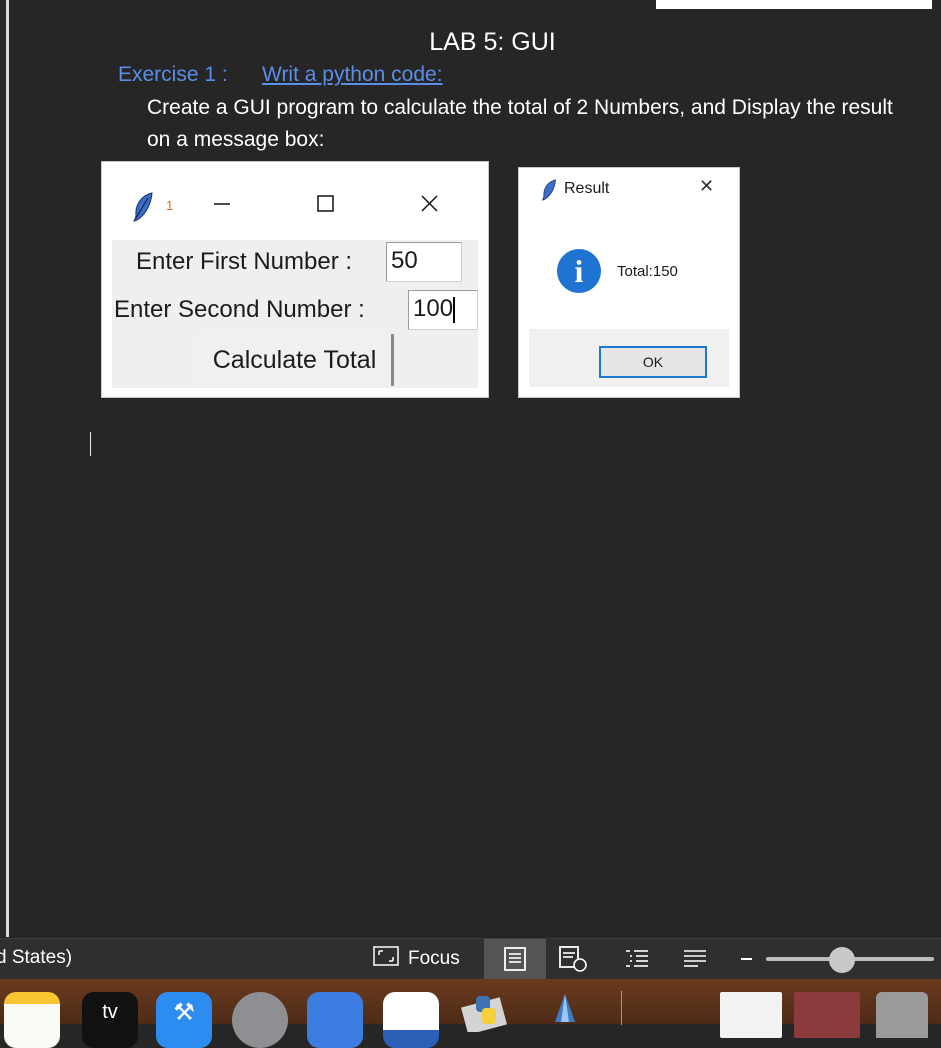  What do you see at coordinates (443, 310) in the screenshot?
I see `second-number-input: 100` at bounding box center [443, 310].